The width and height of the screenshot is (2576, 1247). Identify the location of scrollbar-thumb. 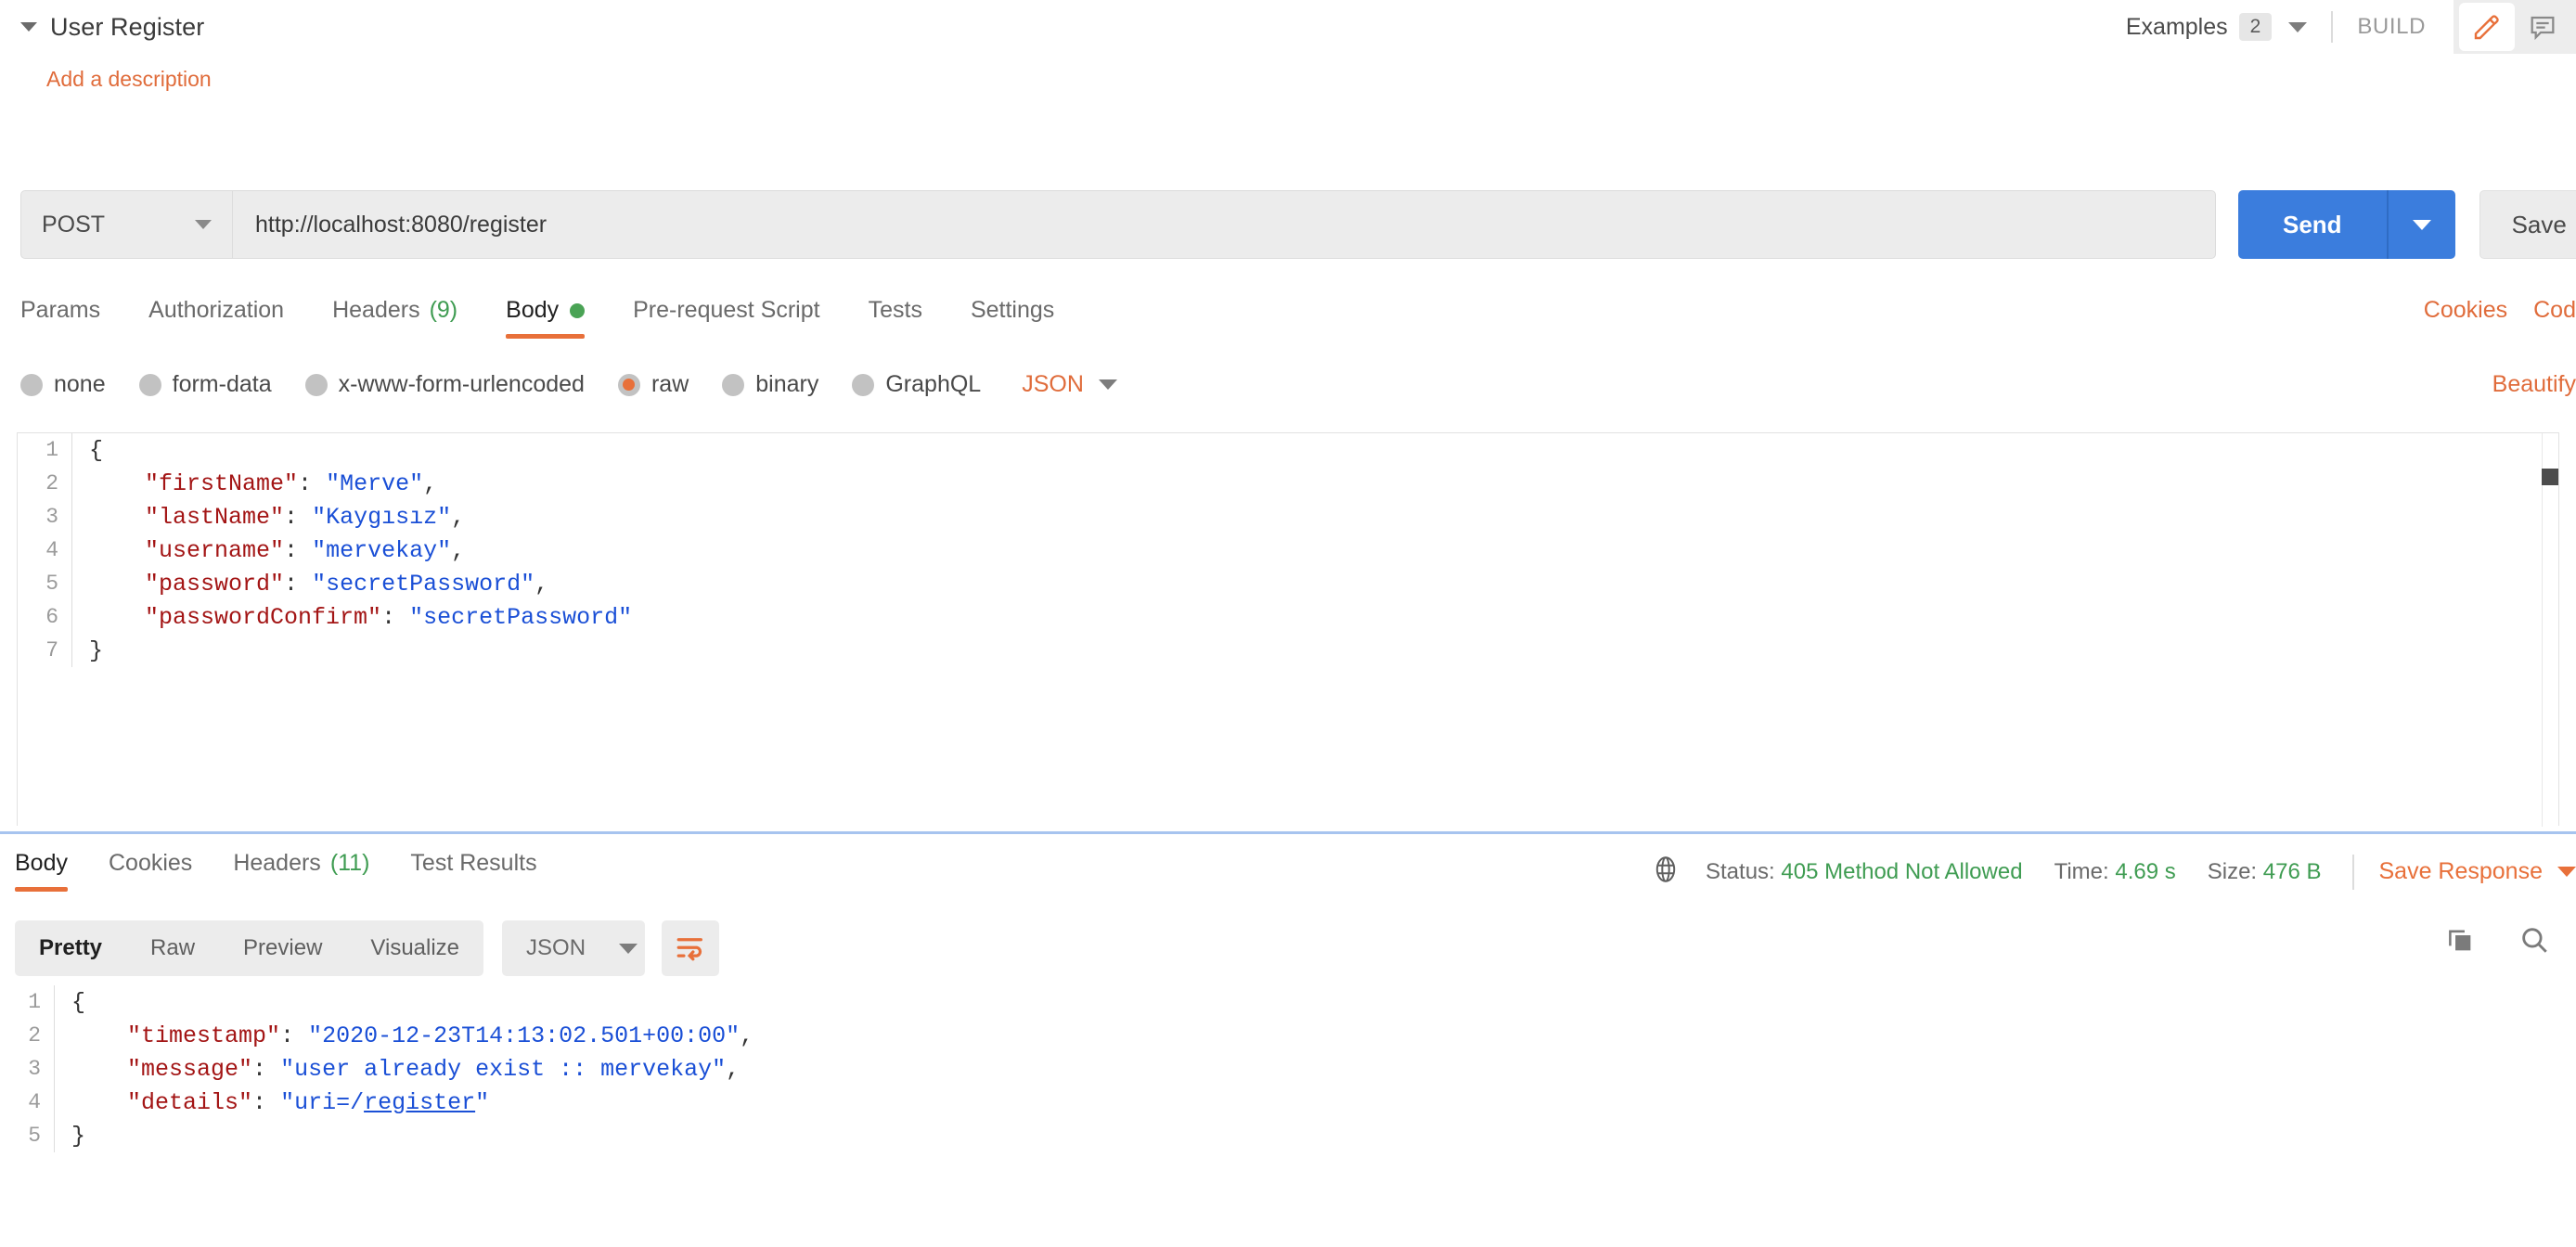
(2550, 477).